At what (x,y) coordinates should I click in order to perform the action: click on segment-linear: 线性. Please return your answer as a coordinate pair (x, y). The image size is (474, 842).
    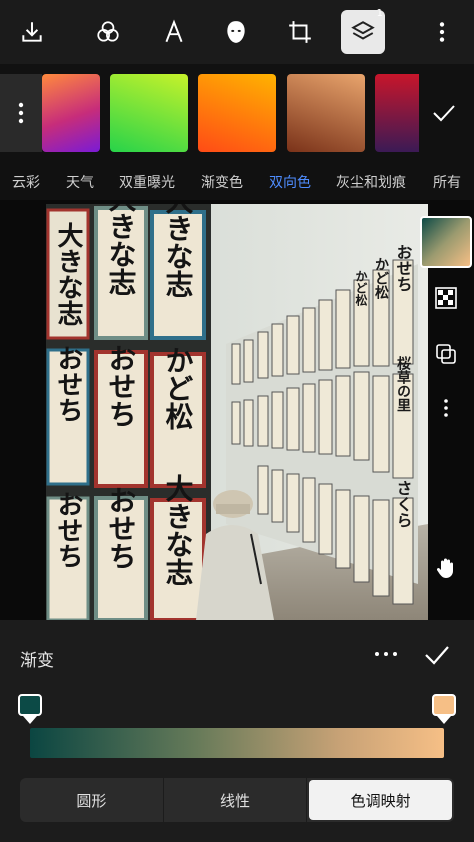
    Looking at the image, I should click on (236, 800).